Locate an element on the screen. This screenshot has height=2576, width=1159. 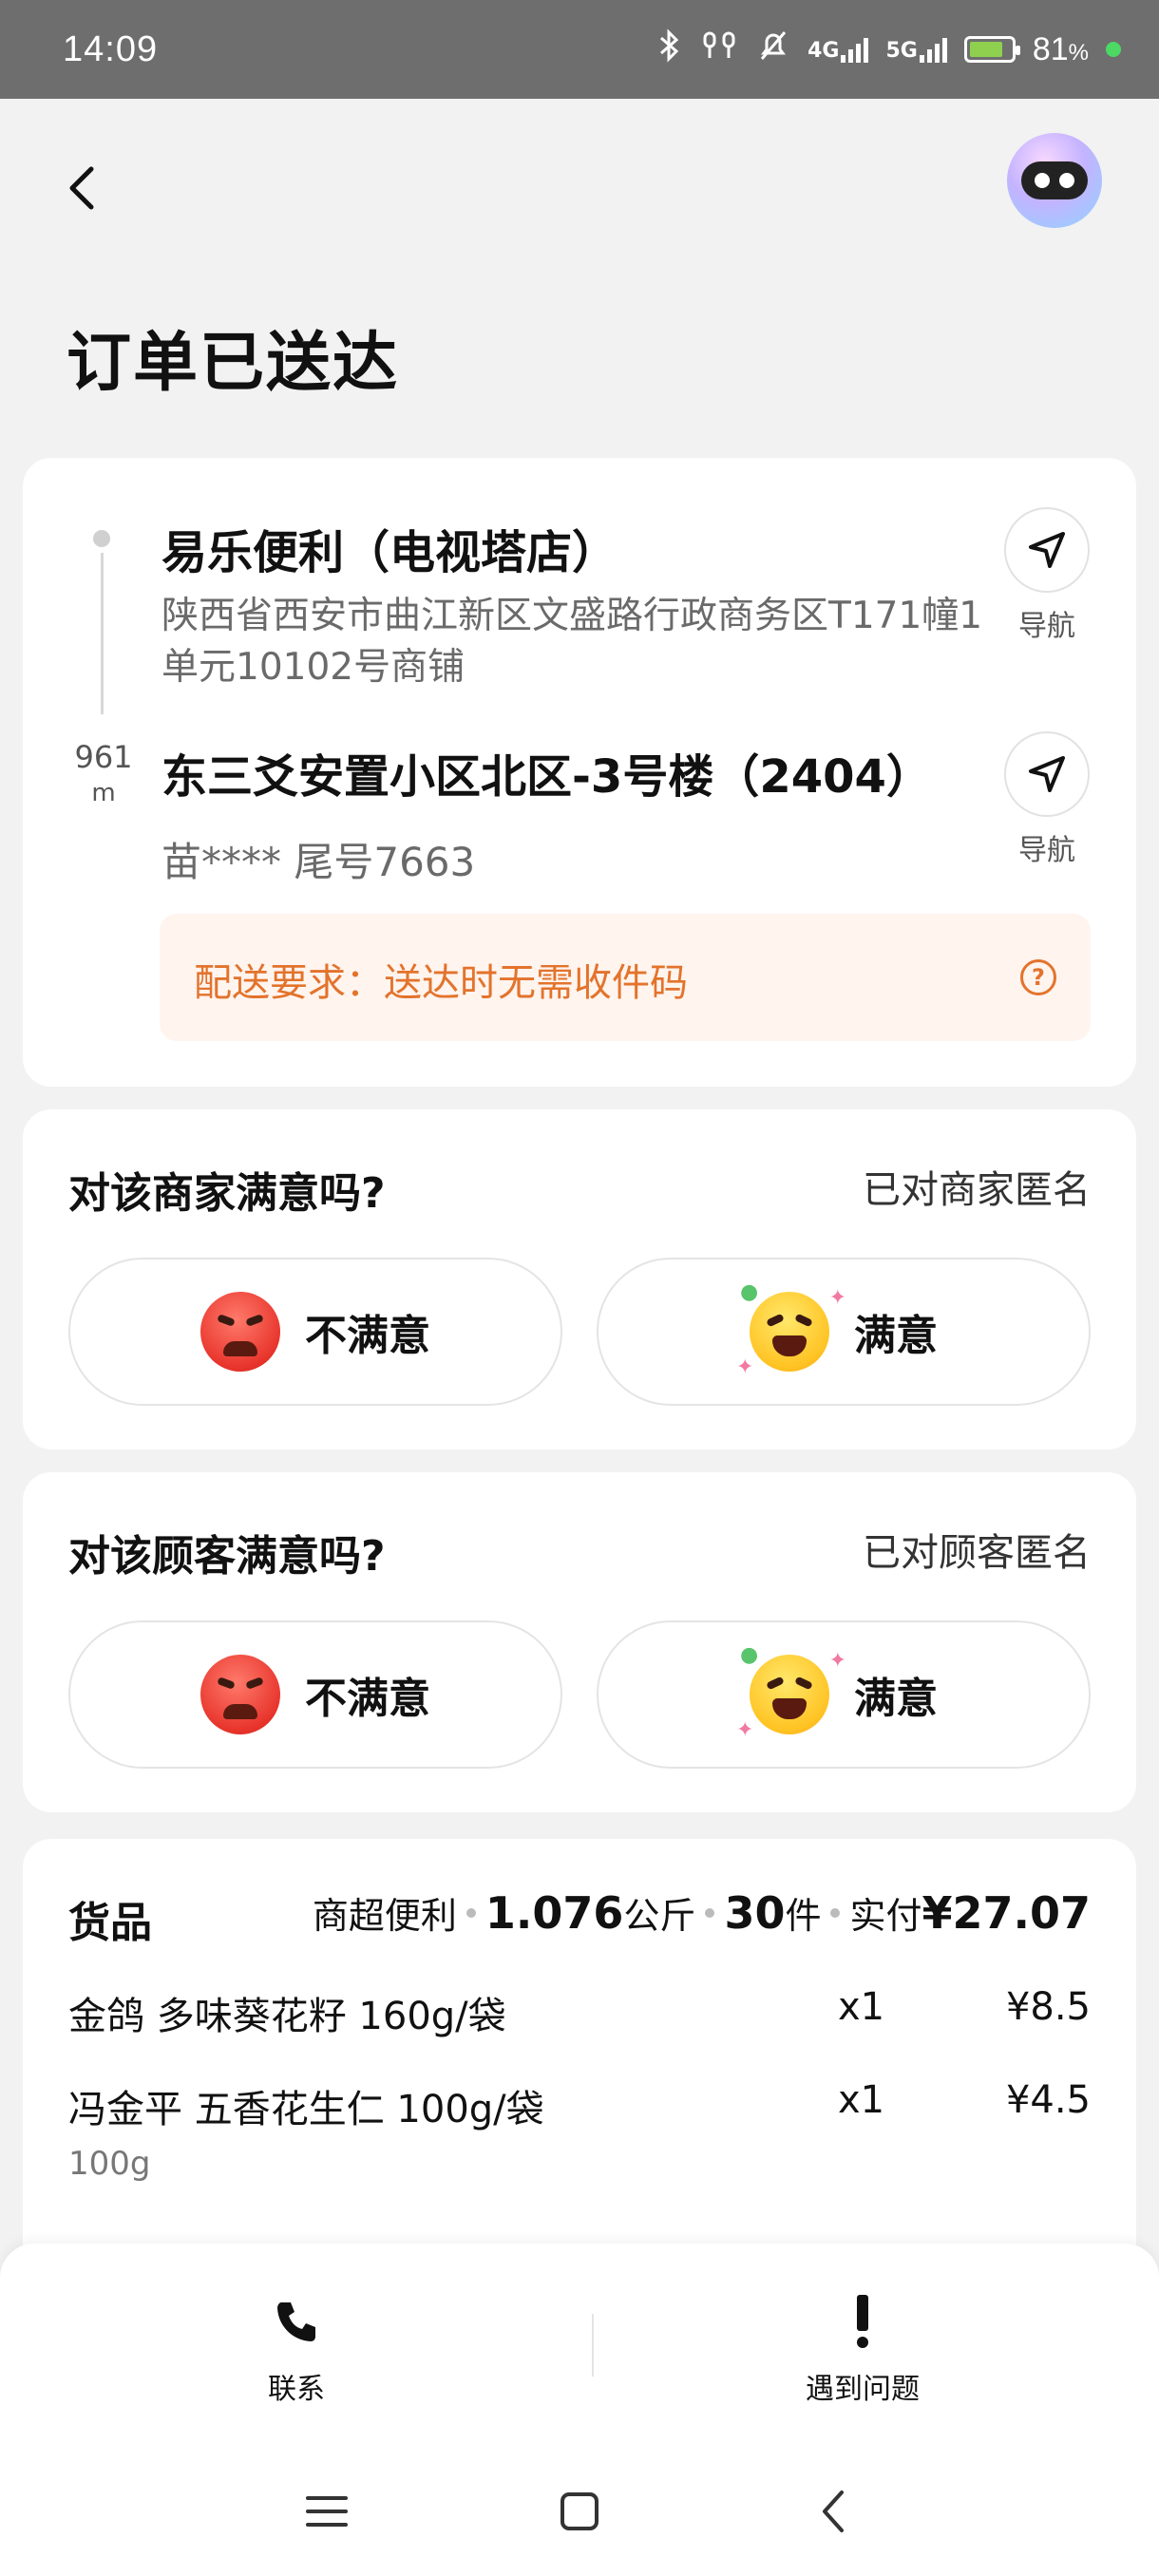
goods-paid: 实付¥27.07 is located at coordinates (970, 1913).